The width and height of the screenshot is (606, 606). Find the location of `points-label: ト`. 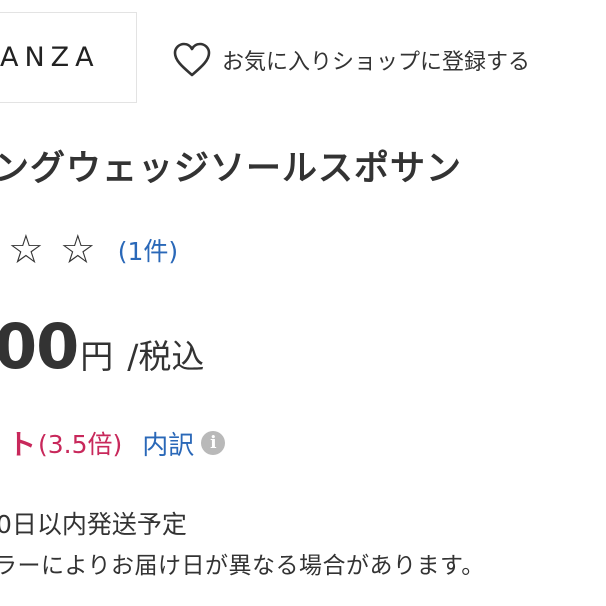

points-label: ト is located at coordinates (22, 444).